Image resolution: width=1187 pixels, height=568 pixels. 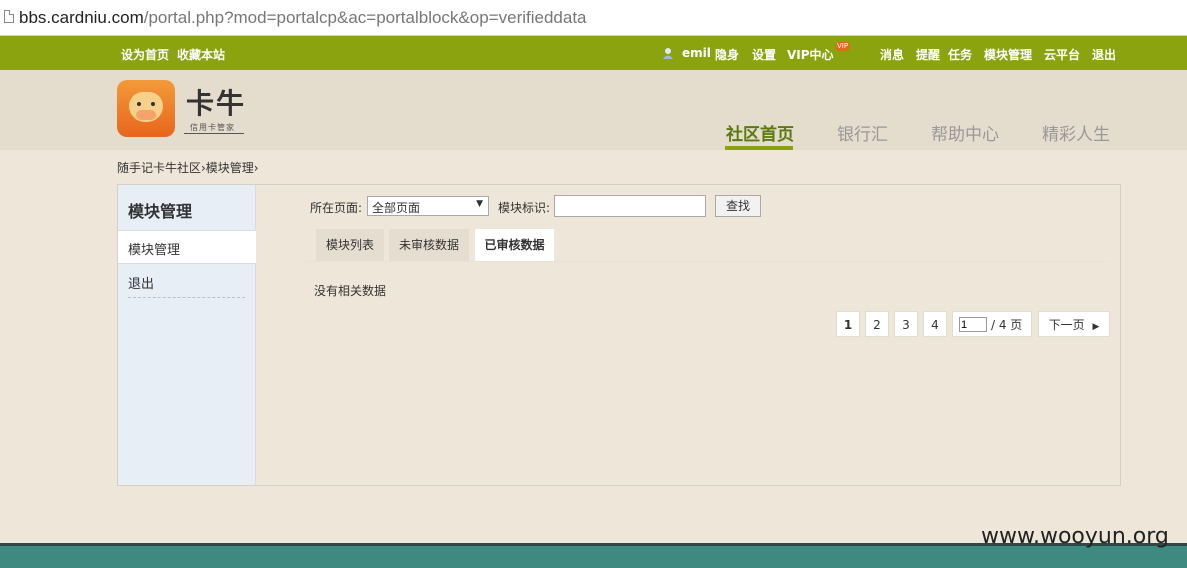 I want to click on block-id-label: 模块标识:, so click(x=524, y=208).